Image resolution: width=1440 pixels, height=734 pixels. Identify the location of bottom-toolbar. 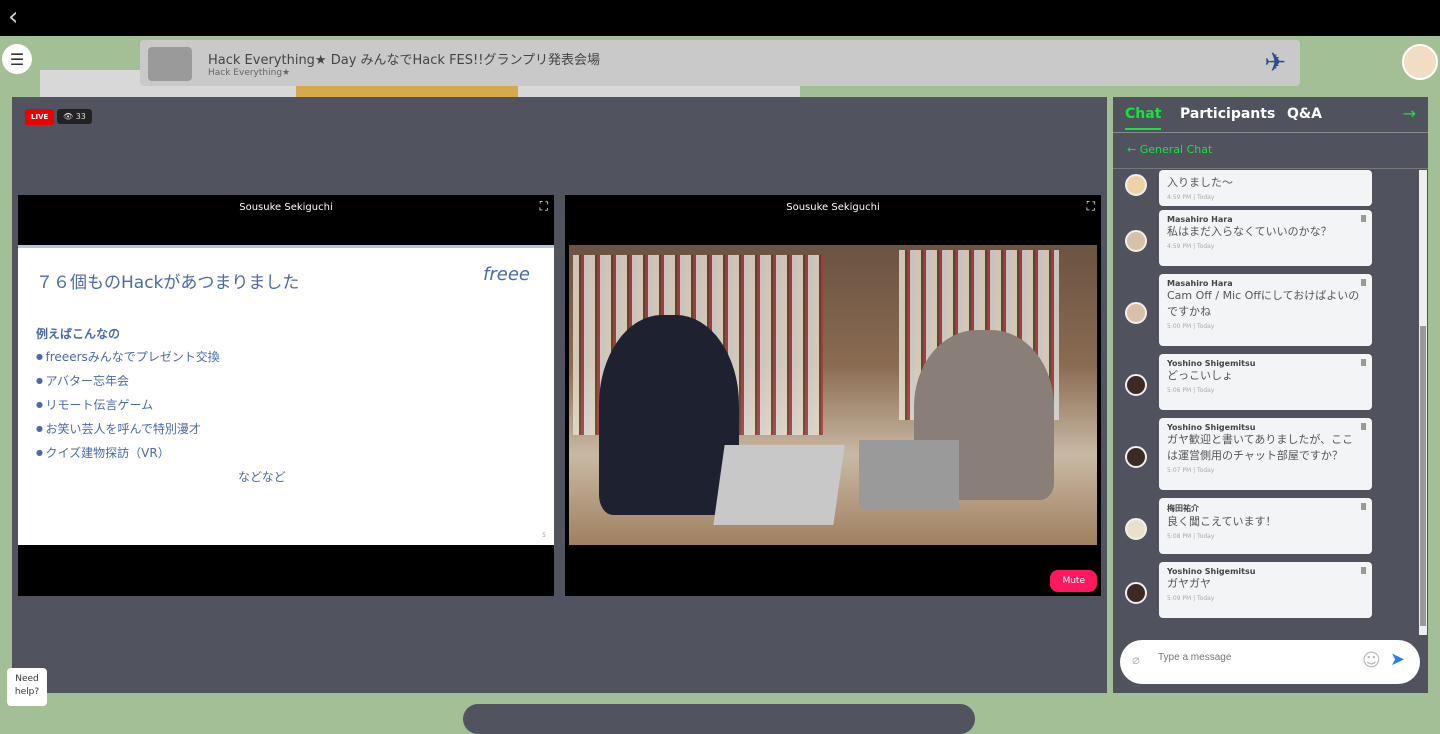
(719, 719).